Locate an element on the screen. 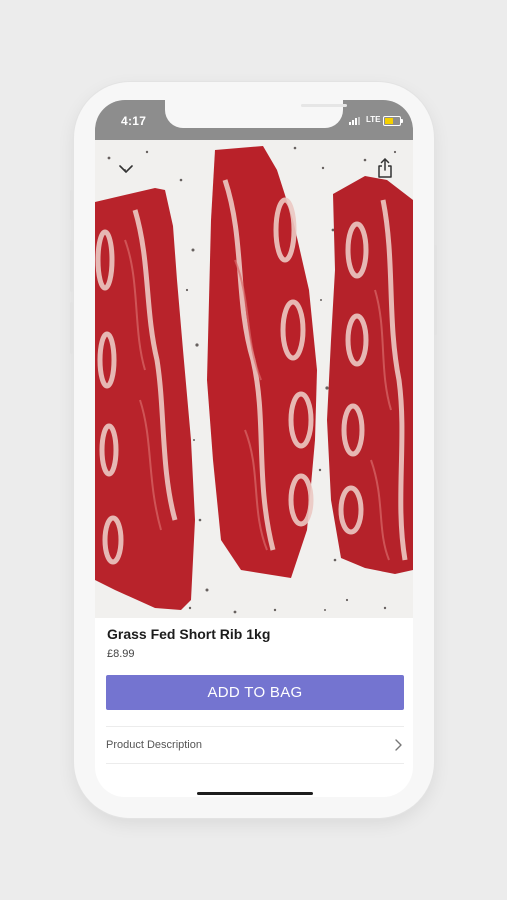 This screenshot has height=900, width=507. add-to-bag-button: ADD TO BAG is located at coordinates (255, 692).